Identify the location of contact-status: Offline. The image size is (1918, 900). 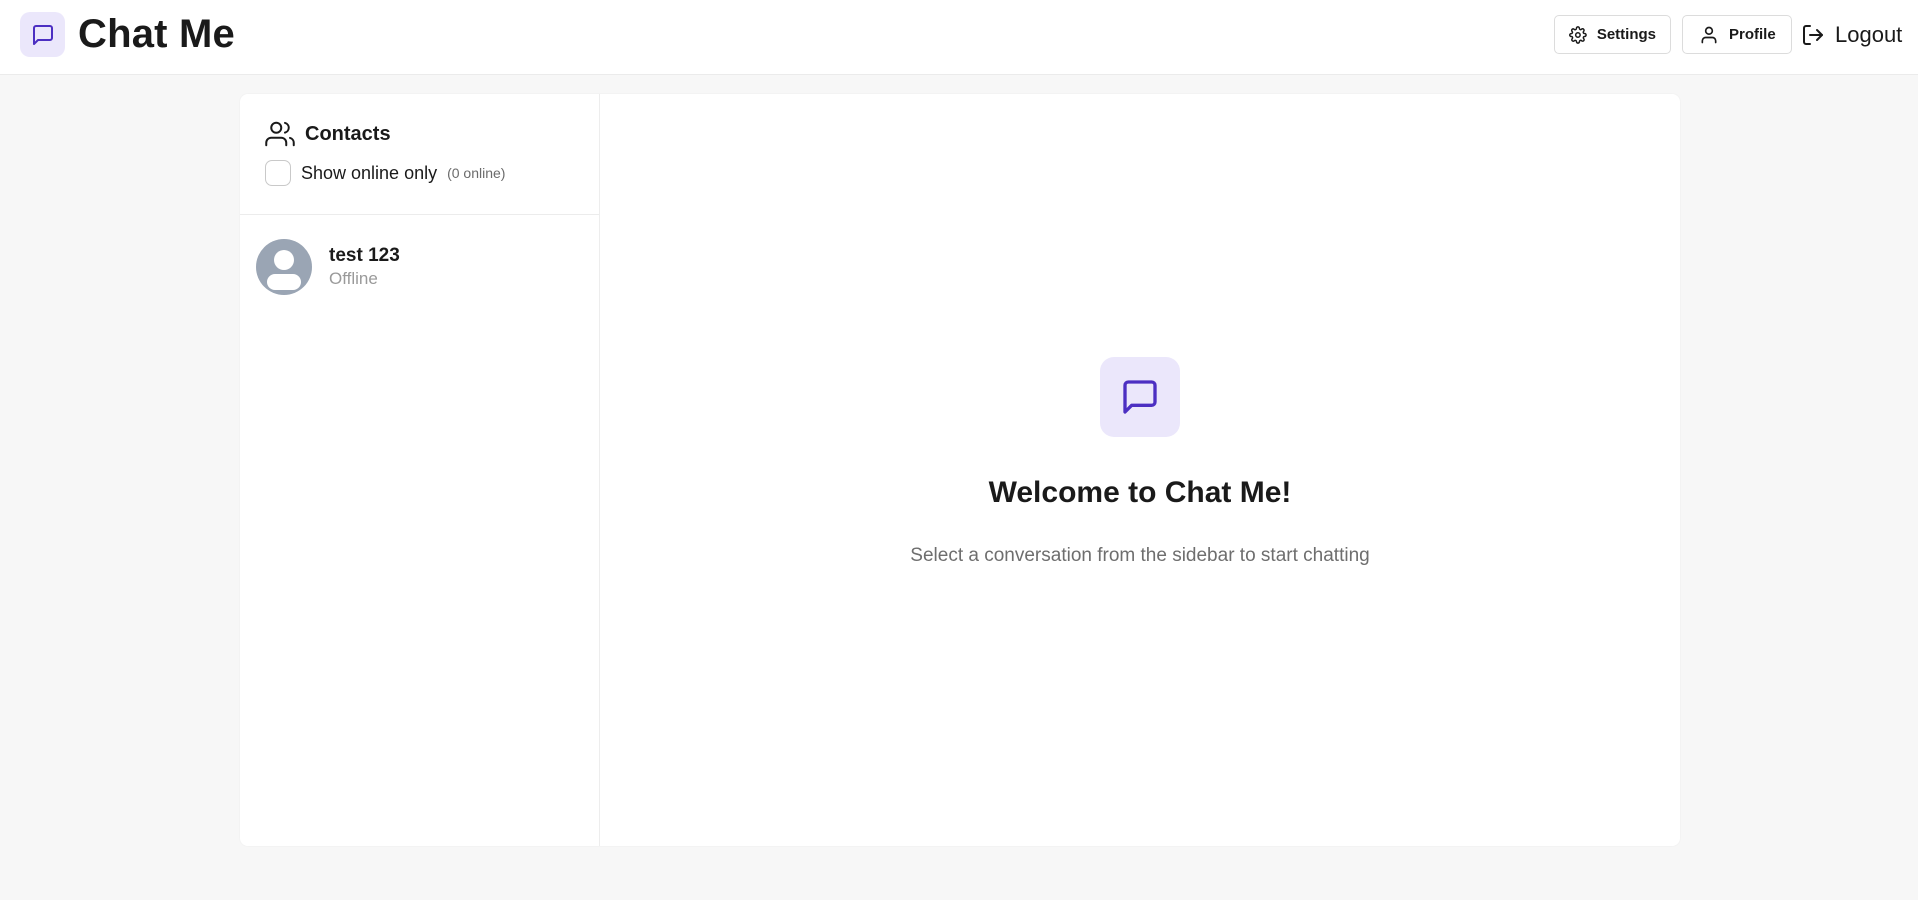
(353, 278).